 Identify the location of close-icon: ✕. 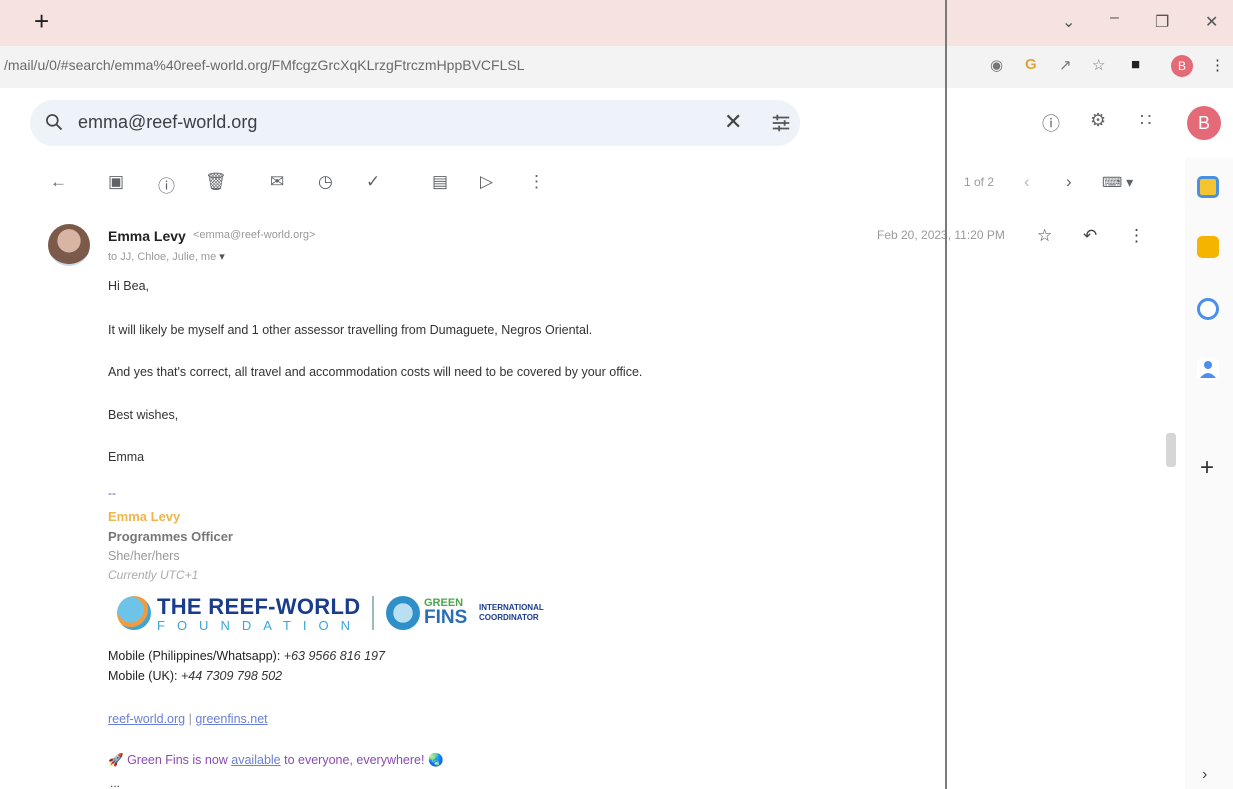
(1211, 22).